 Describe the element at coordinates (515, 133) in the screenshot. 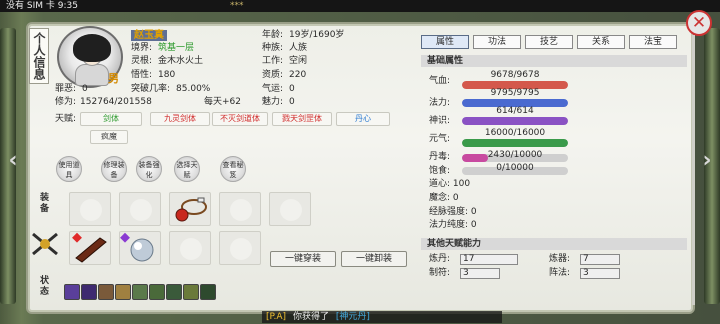

I see `yuanqi-value: 16000/16000` at that location.